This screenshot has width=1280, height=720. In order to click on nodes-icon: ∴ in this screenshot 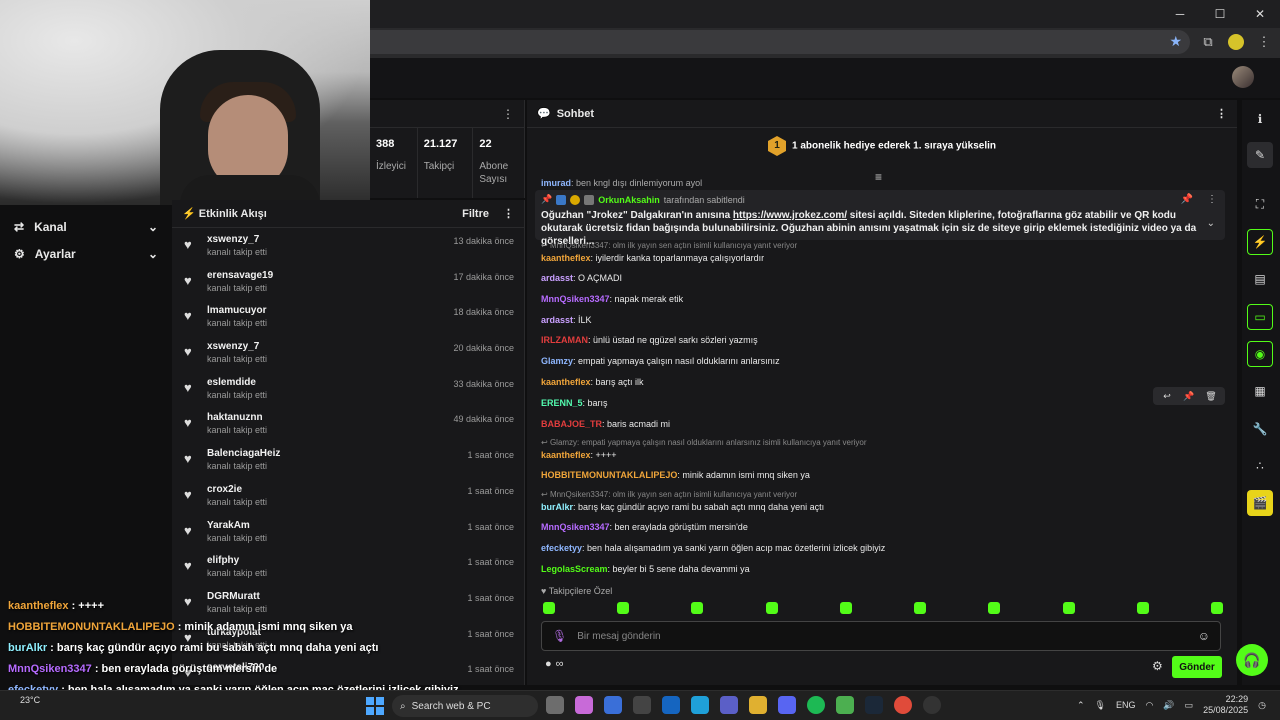, I will do `click(1260, 466)`.